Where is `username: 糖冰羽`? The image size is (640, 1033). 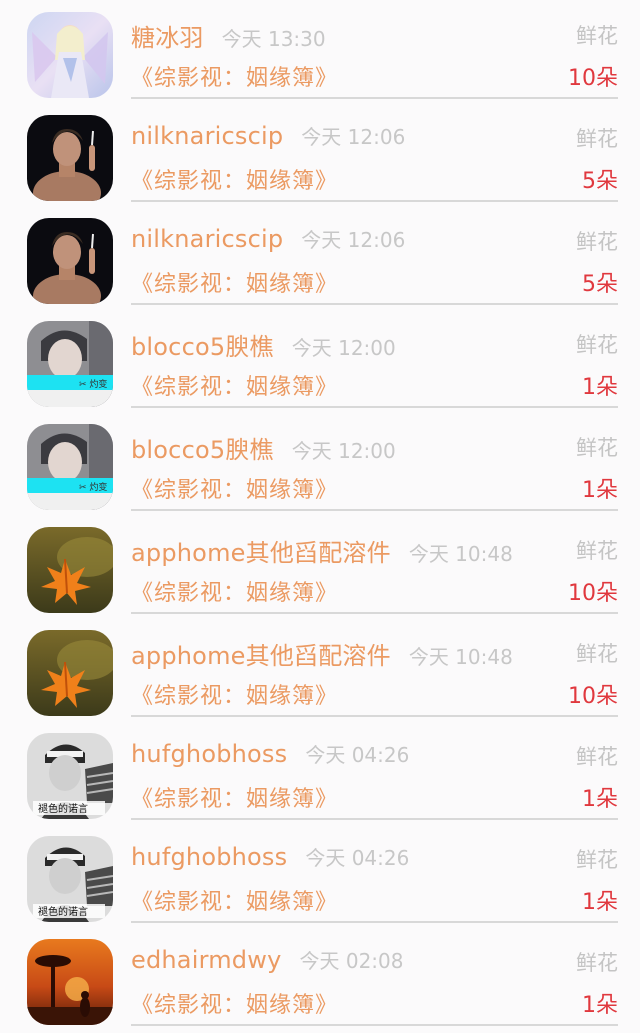
username: 糖冰羽 is located at coordinates (167, 35).